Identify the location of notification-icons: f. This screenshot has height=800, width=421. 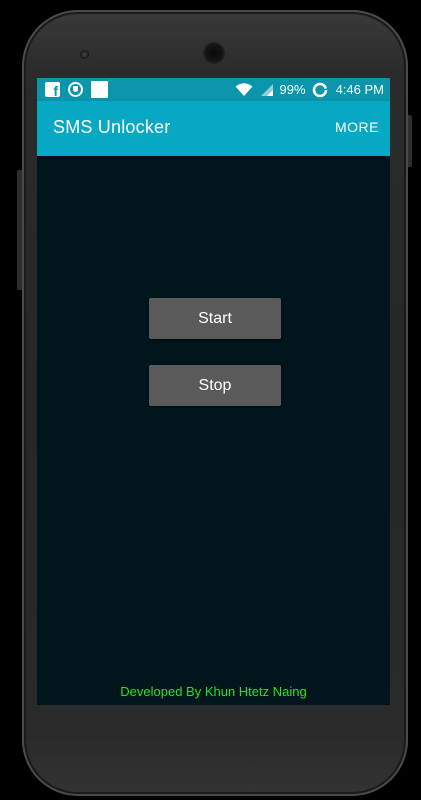
(76, 89).